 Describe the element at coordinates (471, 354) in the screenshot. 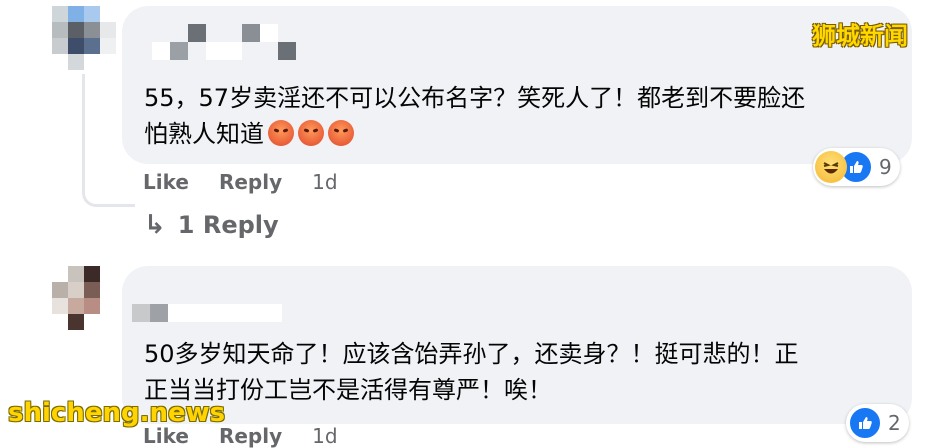

I see `comment-text-line: 50多岁知天命了！应该含饴弄孙了，还卖身？！挺可悲的！正` at that location.